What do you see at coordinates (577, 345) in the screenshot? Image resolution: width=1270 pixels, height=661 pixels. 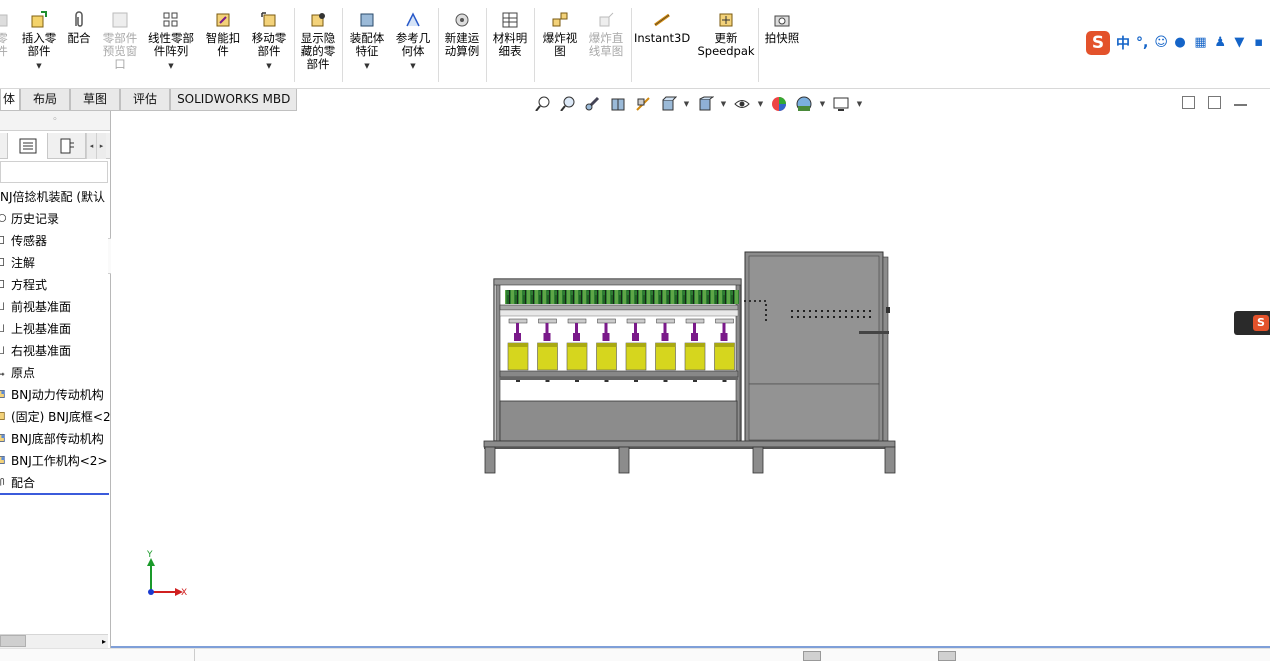 I see `bobbin-top` at bounding box center [577, 345].